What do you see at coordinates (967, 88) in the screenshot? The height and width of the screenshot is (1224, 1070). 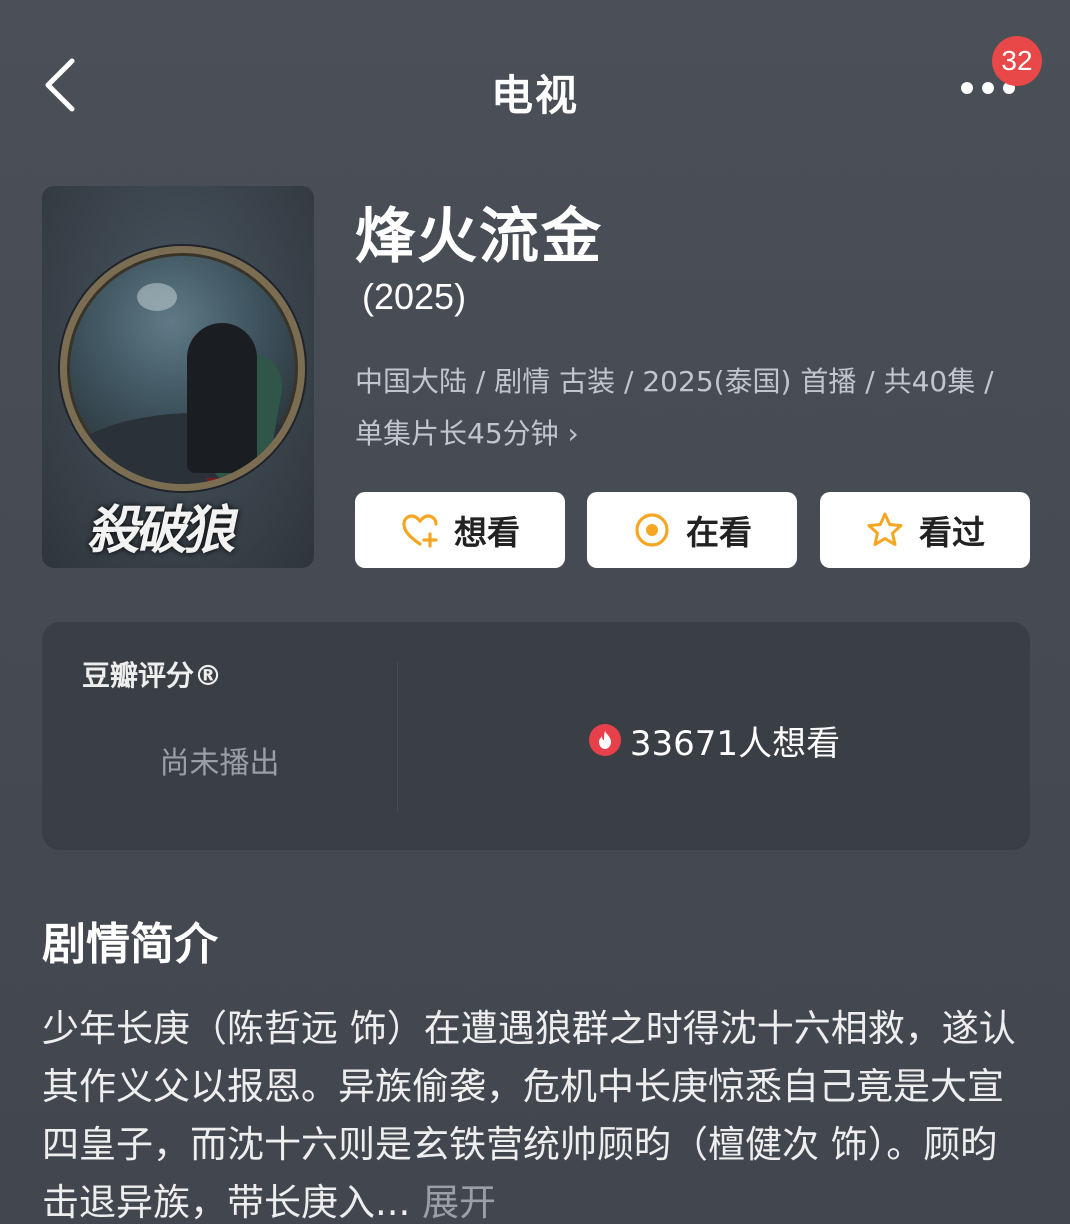 I see `more-dots-icon` at bounding box center [967, 88].